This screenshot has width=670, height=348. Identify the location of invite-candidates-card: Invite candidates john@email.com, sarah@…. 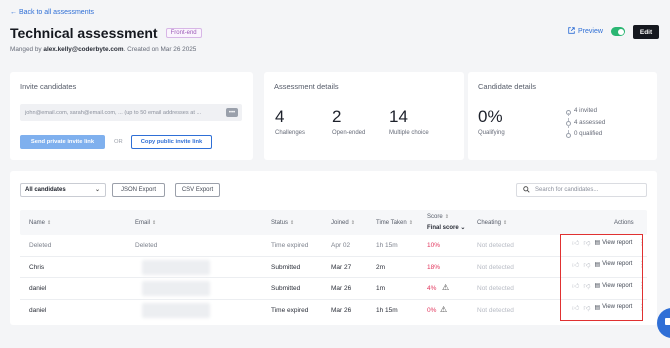
(131, 116).